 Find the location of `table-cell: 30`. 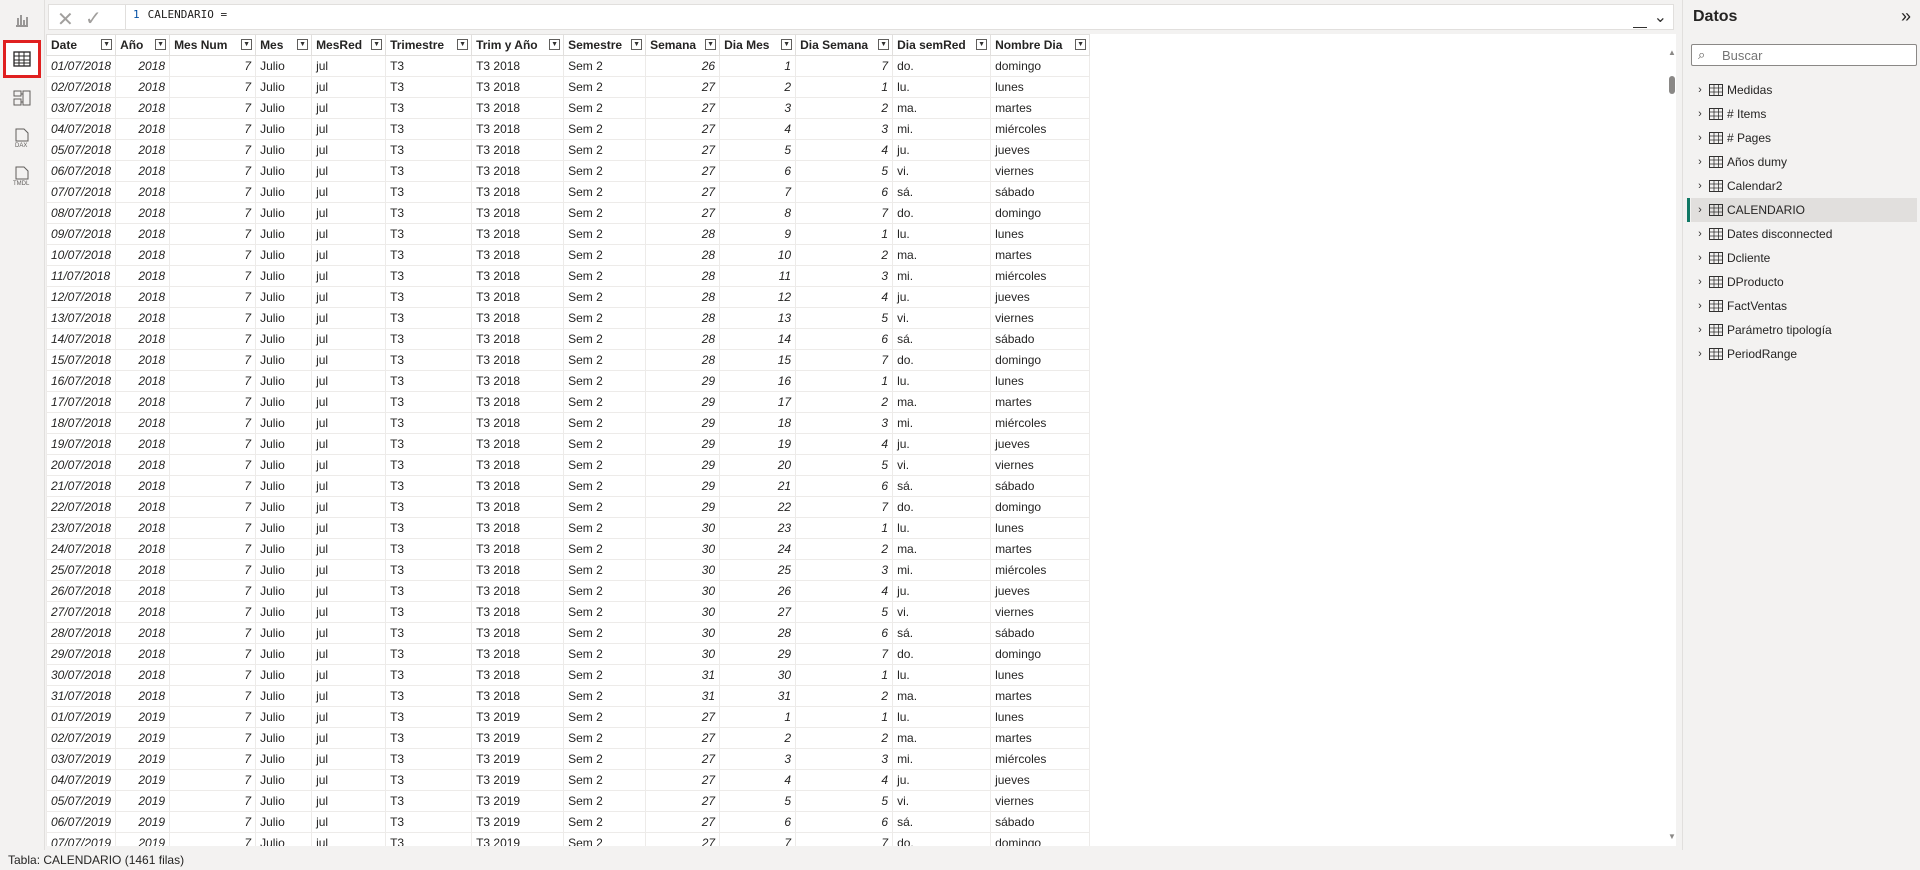

table-cell: 30 is located at coordinates (683, 528).